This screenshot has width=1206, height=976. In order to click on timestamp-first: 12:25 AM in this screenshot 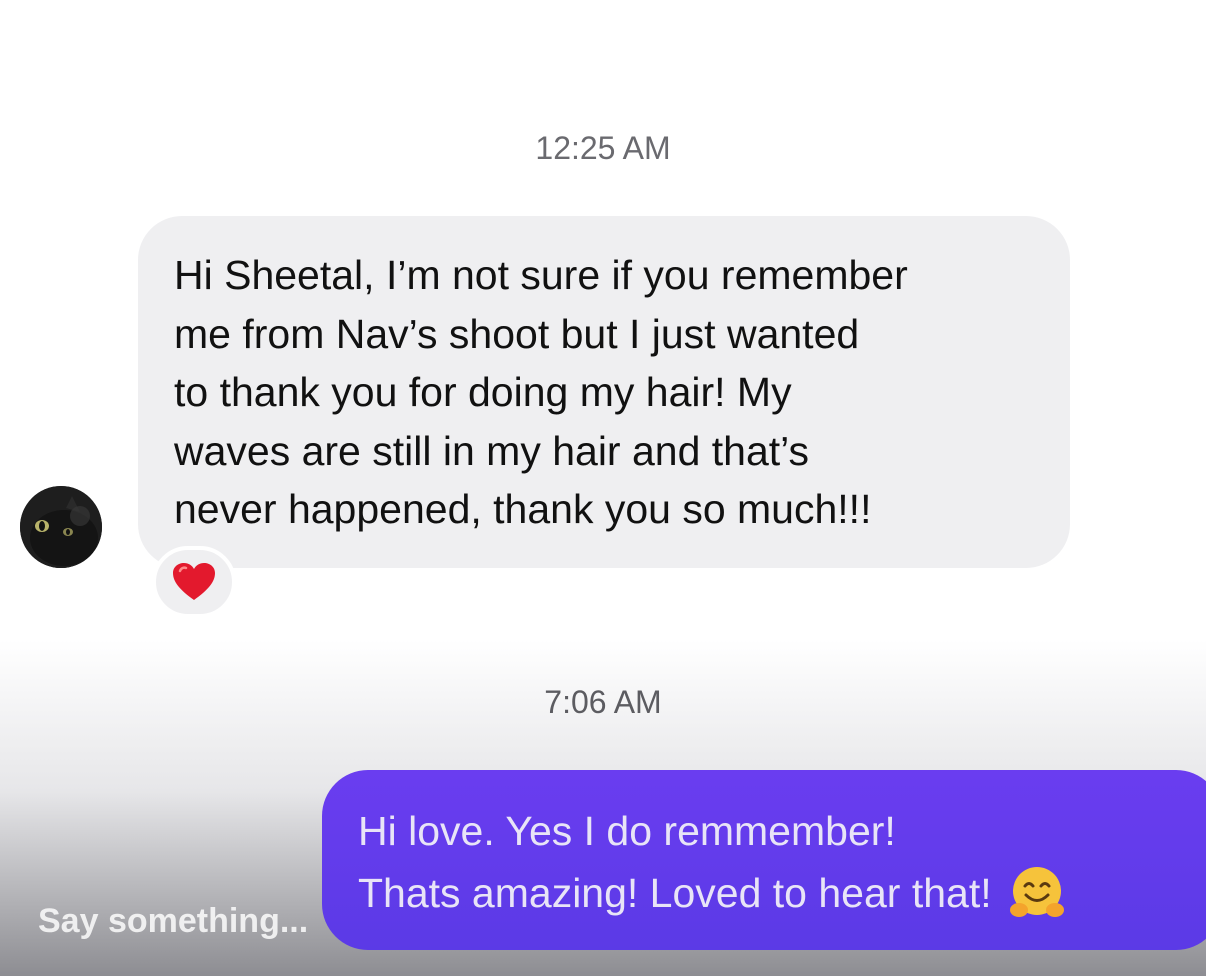, I will do `click(603, 148)`.